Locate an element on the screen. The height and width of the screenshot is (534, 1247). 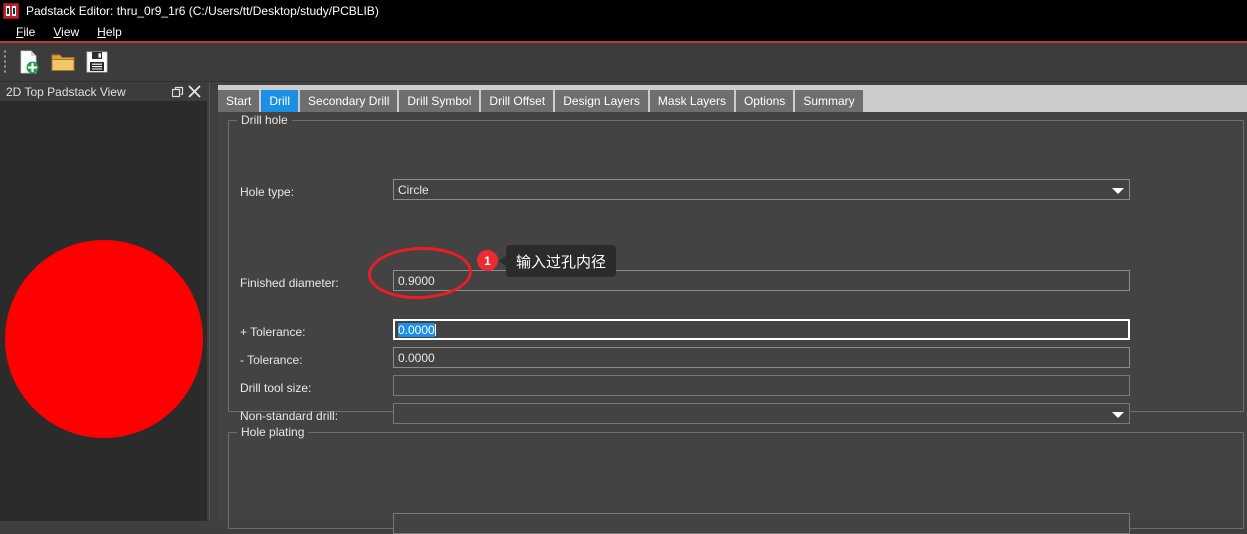
tab-summary: Summary is located at coordinates (829, 101).